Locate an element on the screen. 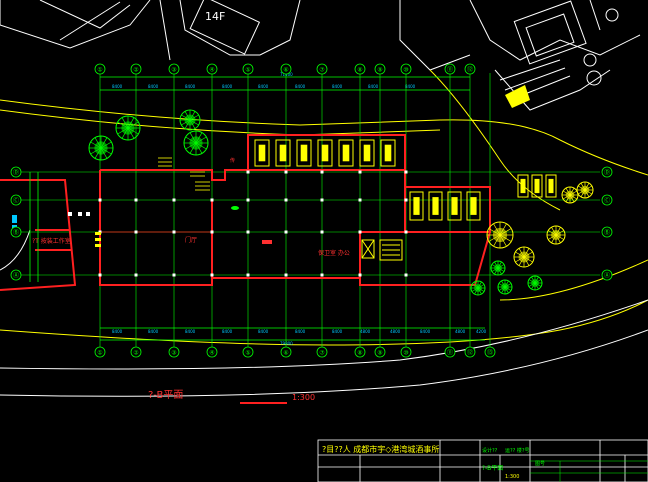  axis-bubble-bottom-12: ⑫ is located at coordinates (470, 352).